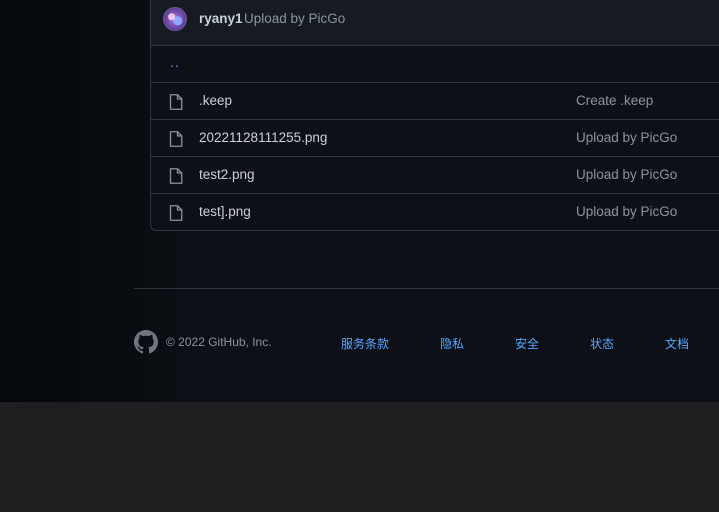  What do you see at coordinates (215, 100) in the screenshot?
I see `file-name: .keep` at bounding box center [215, 100].